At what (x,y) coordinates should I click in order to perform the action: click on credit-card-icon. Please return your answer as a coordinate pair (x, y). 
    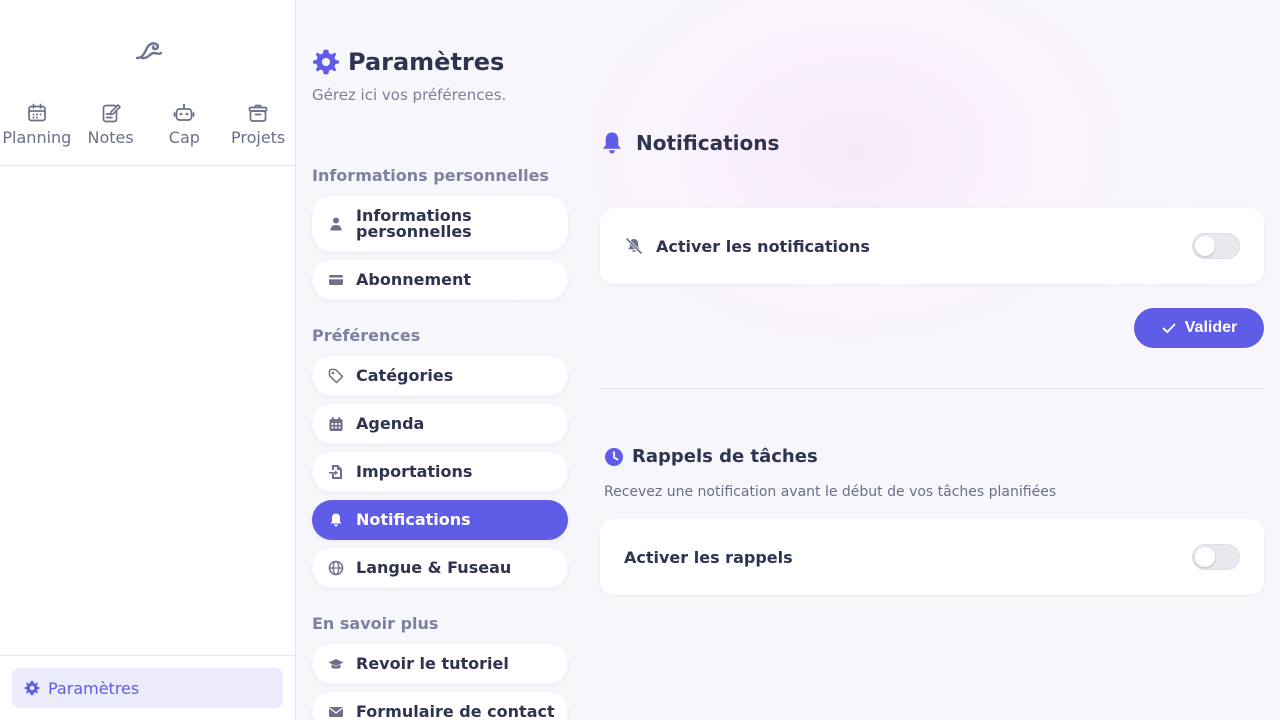
    Looking at the image, I should click on (336, 280).